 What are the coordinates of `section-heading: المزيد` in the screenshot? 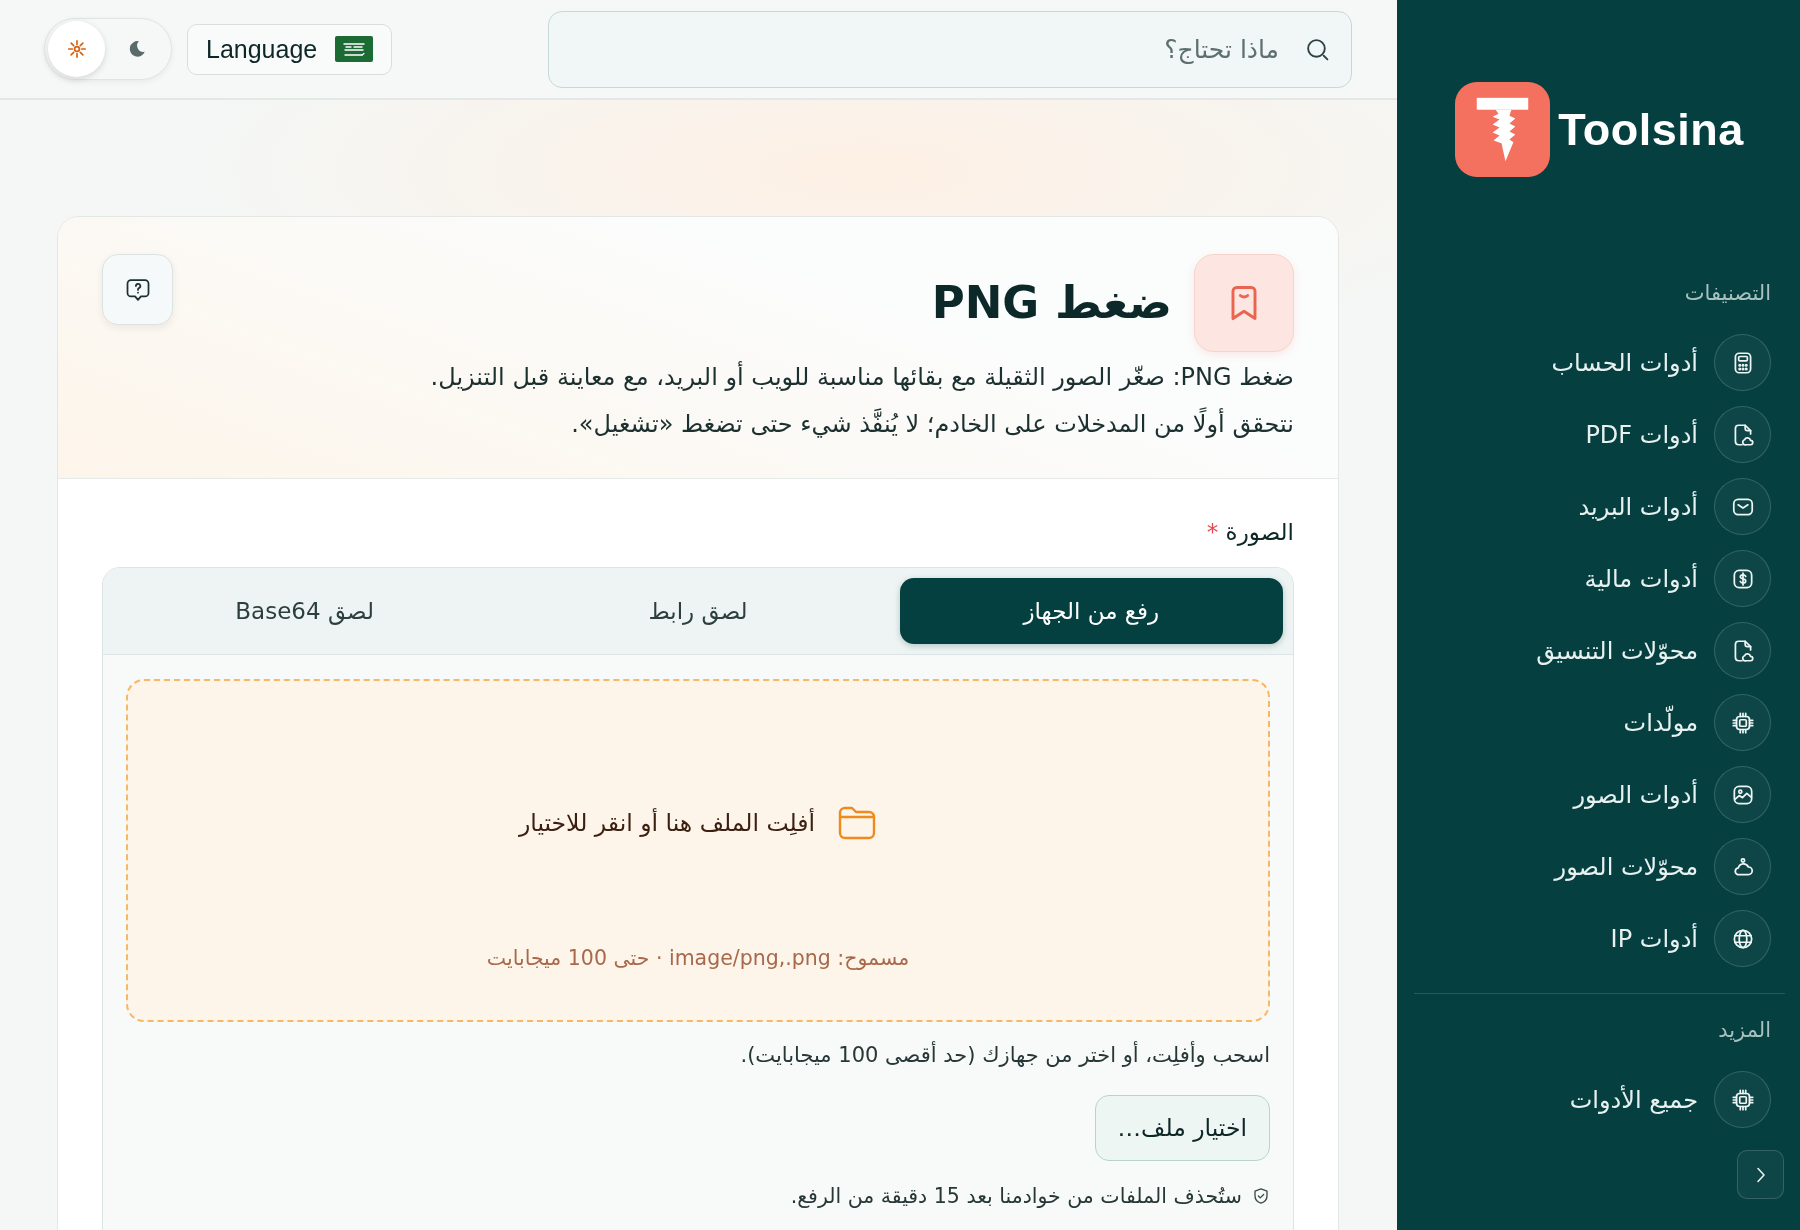 It's located at (1744, 1030).